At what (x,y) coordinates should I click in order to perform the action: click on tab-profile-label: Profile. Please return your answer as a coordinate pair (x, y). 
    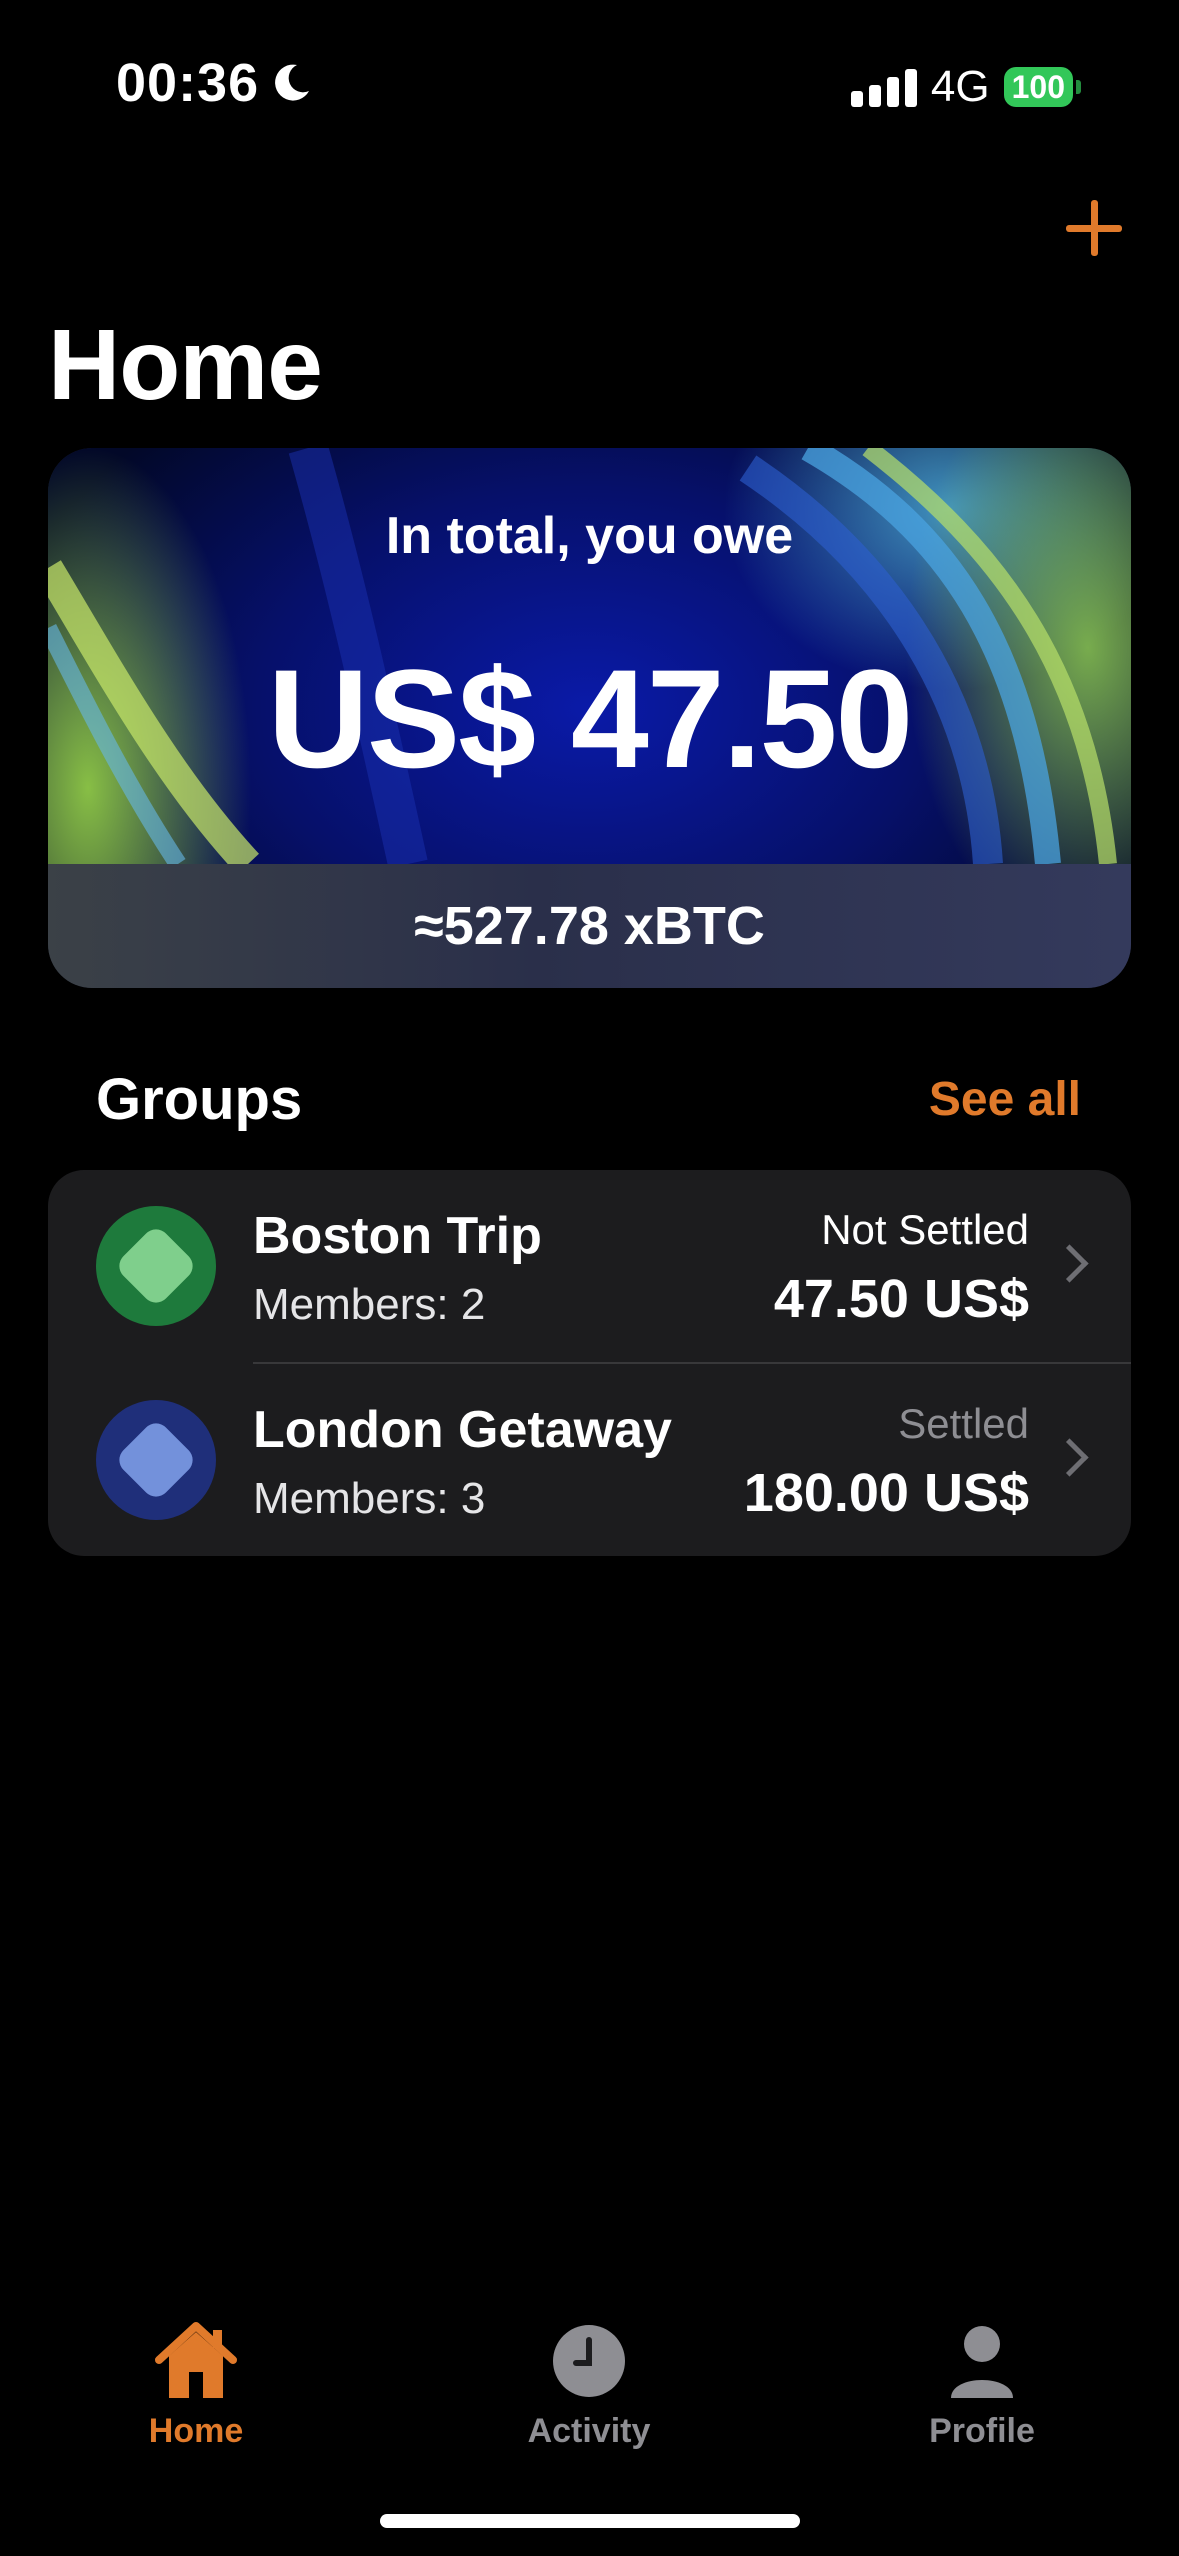
    Looking at the image, I should click on (982, 2431).